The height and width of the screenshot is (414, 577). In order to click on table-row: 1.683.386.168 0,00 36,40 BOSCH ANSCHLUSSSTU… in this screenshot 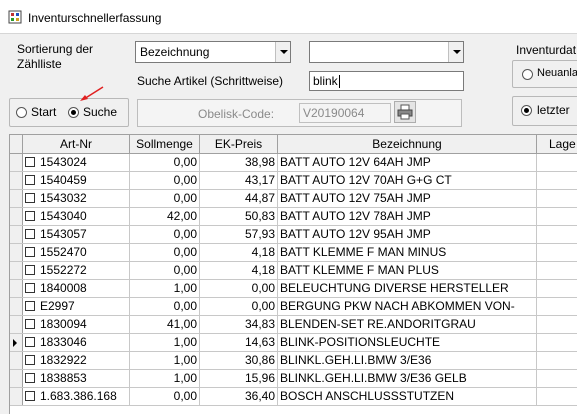, I will do `click(293, 397)`.